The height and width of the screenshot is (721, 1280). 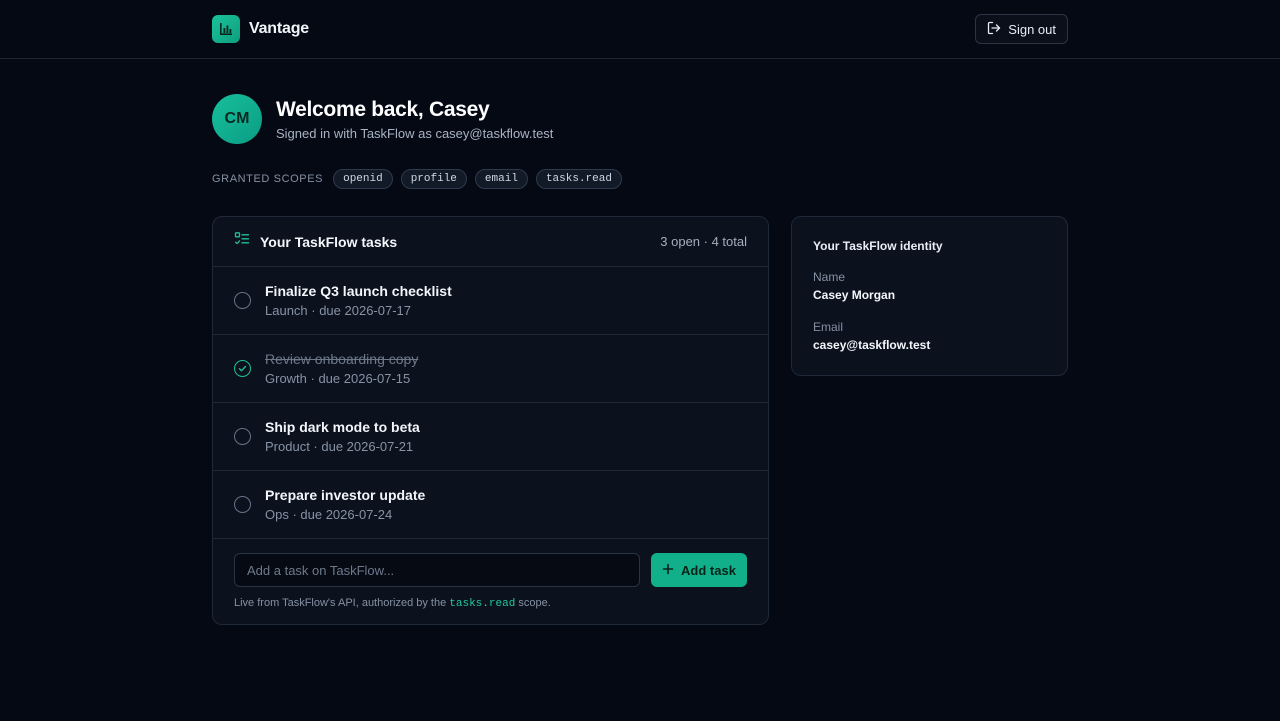 What do you see at coordinates (242, 241) in the screenshot?
I see `checklist-icon` at bounding box center [242, 241].